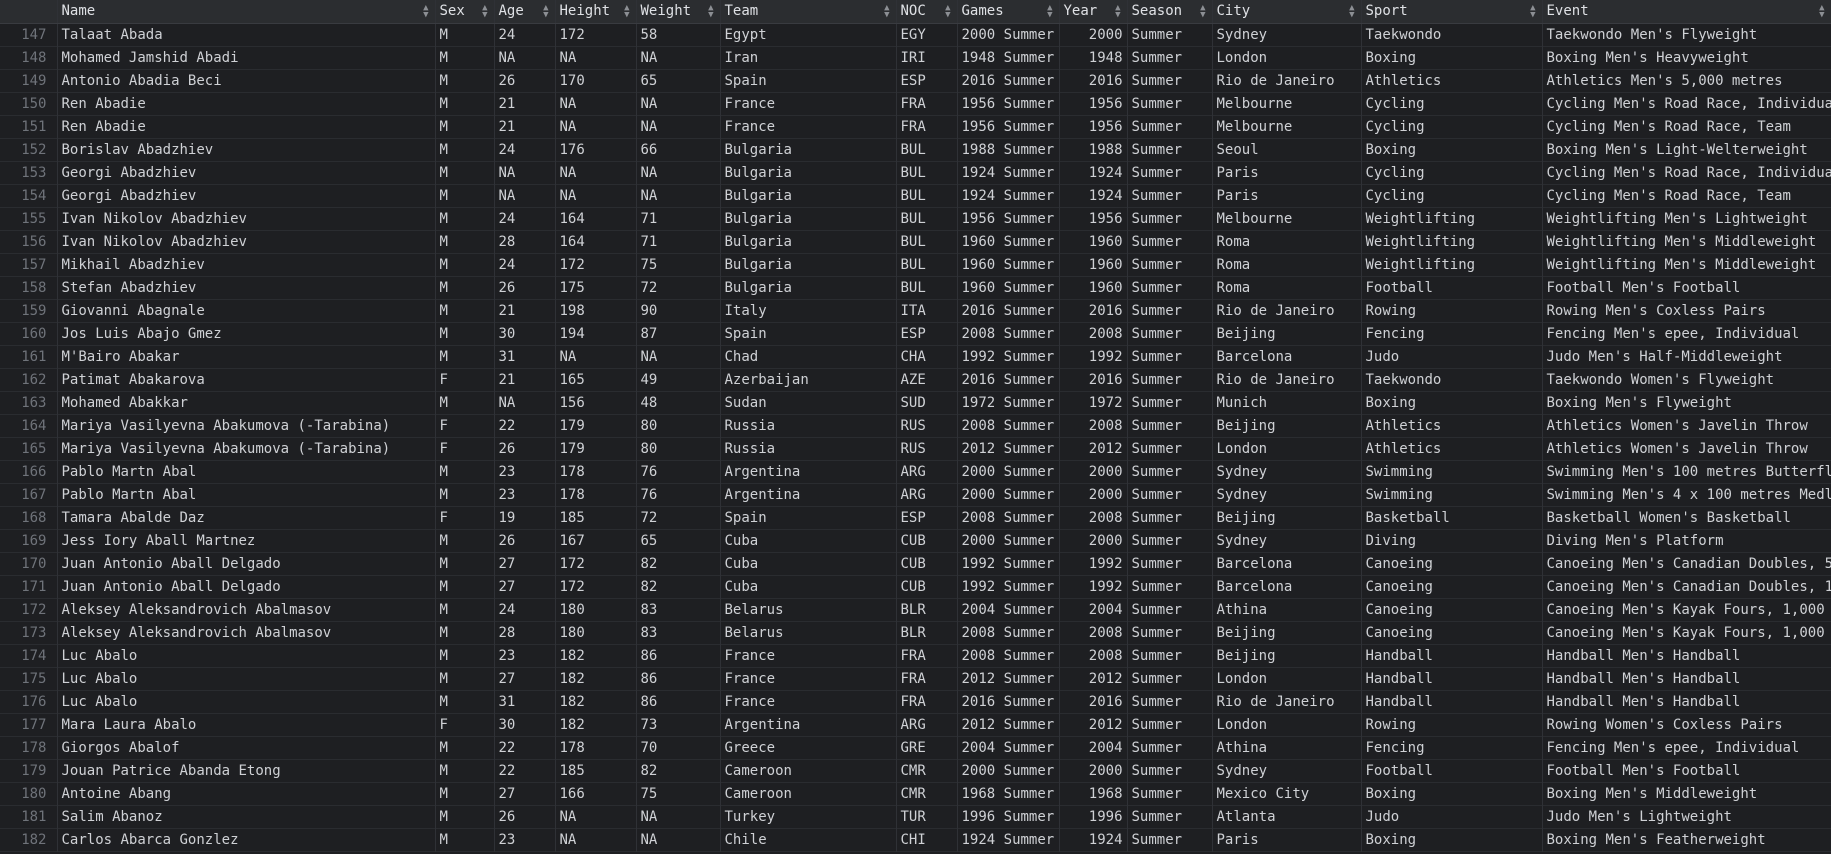 This screenshot has height=854, width=1831. I want to click on cell-team: Belarus, so click(808, 632).